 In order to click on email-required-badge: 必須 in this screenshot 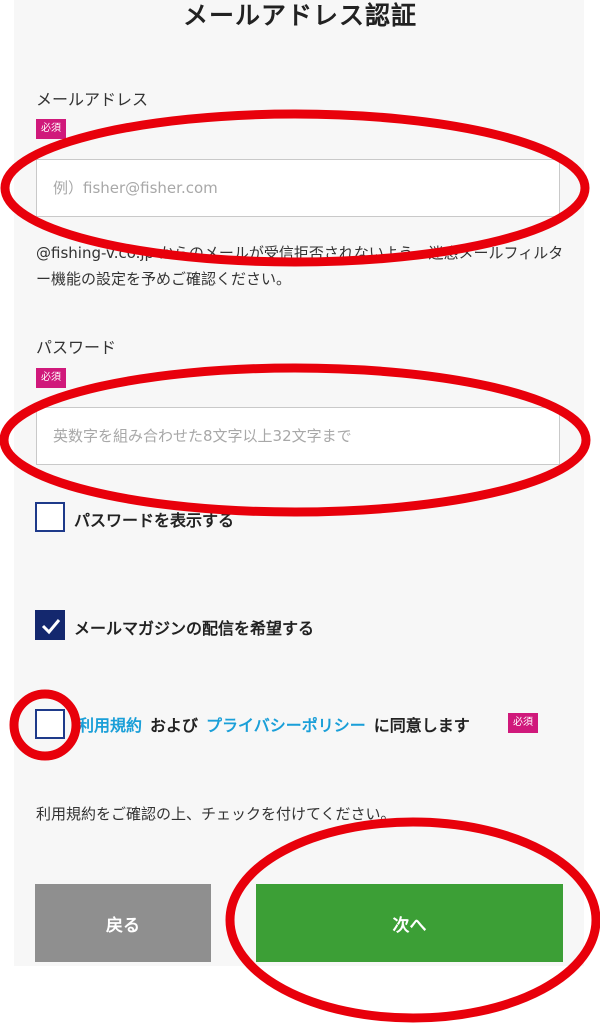, I will do `click(51, 129)`.